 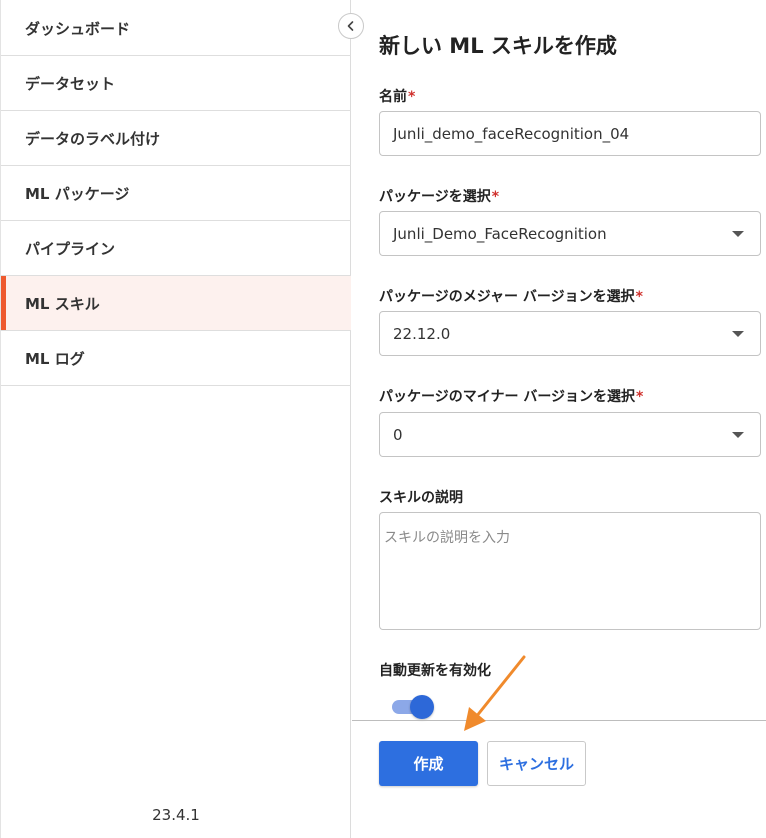 What do you see at coordinates (176, 303) in the screenshot?
I see `sidebar-item-ml-skills: ML スキル` at bounding box center [176, 303].